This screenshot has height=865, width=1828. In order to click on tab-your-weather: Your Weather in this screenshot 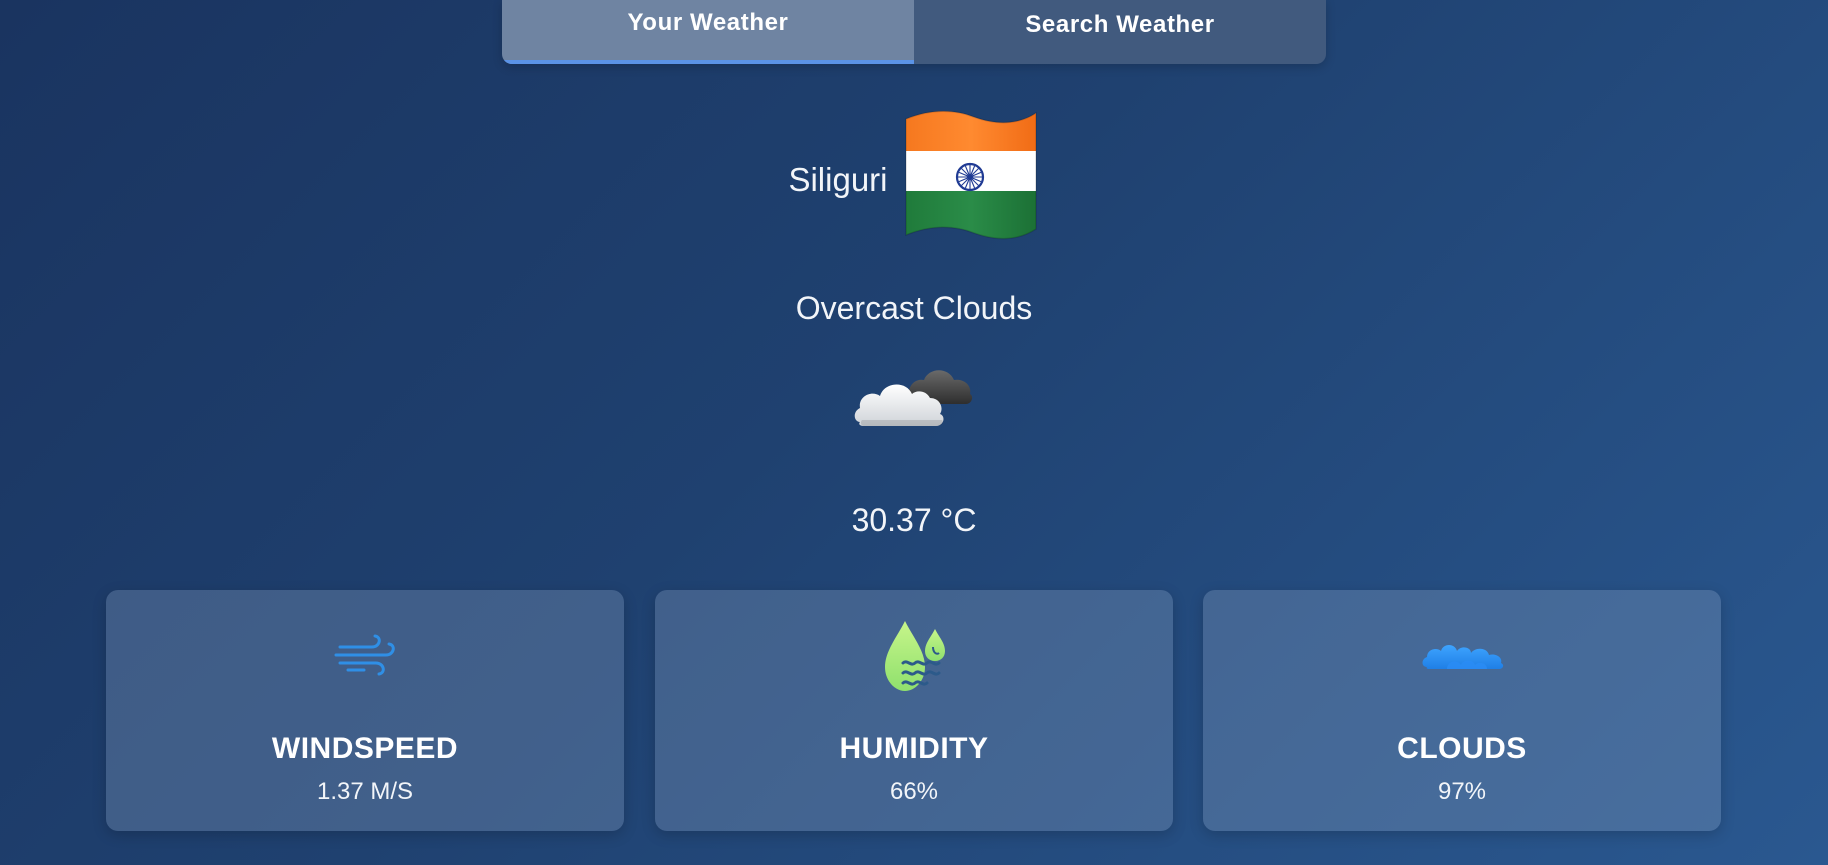, I will do `click(708, 32)`.